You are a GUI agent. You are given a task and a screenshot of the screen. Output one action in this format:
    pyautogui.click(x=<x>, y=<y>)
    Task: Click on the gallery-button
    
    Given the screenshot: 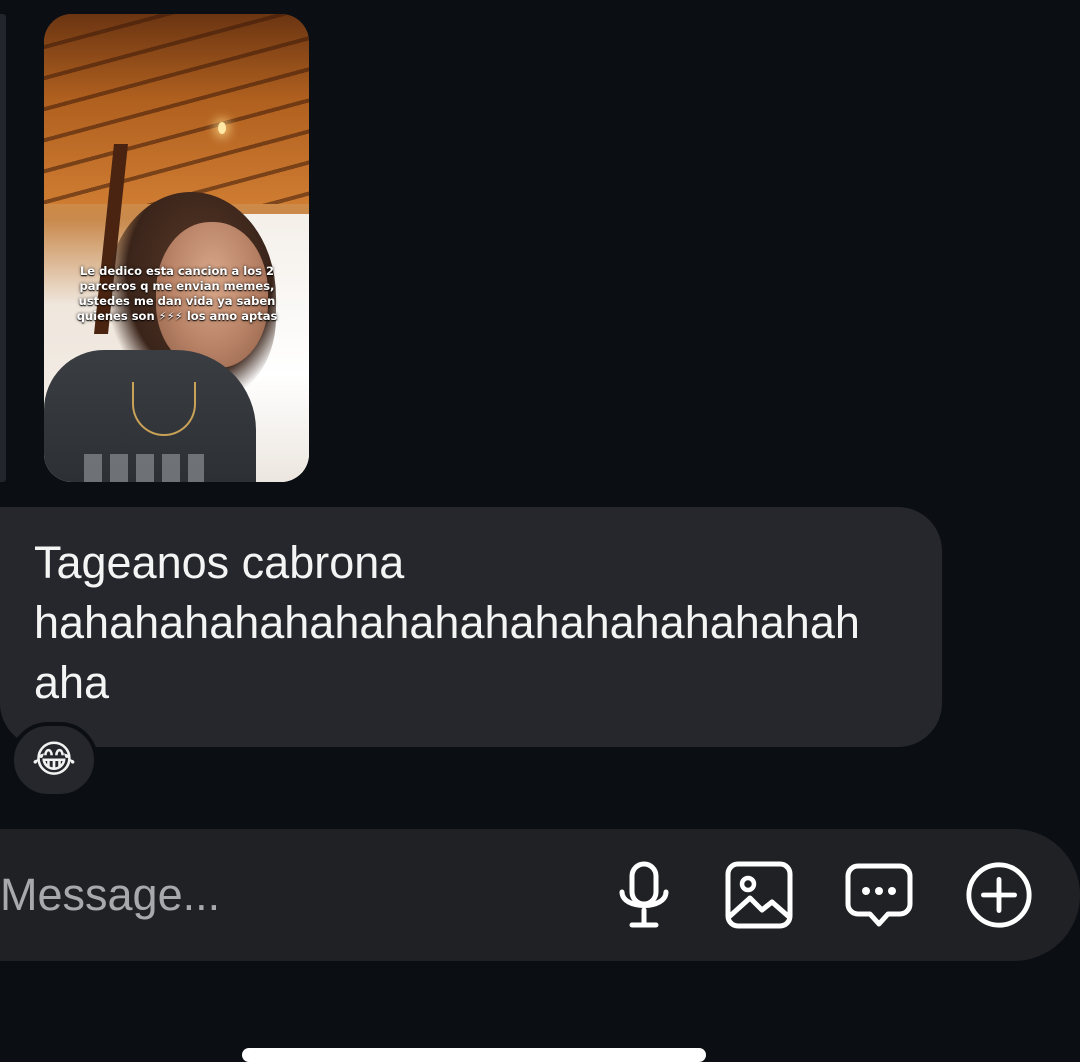 What is the action you would take?
    pyautogui.click(x=759, y=895)
    